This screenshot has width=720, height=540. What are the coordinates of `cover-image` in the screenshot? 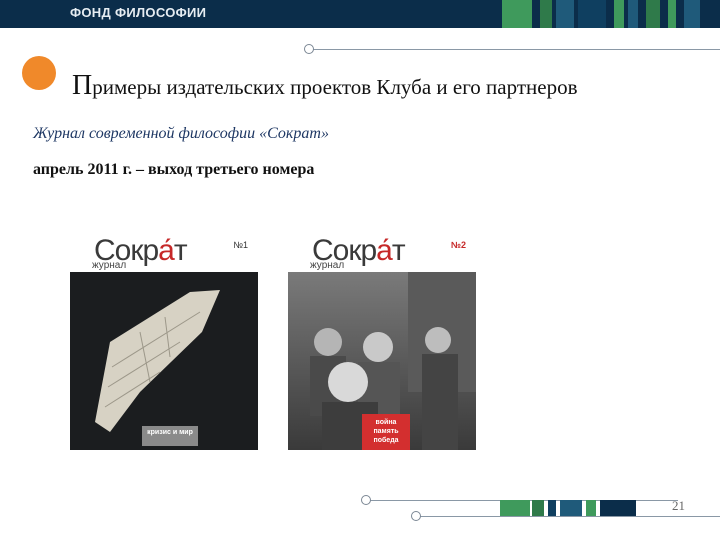 It's located at (164, 361).